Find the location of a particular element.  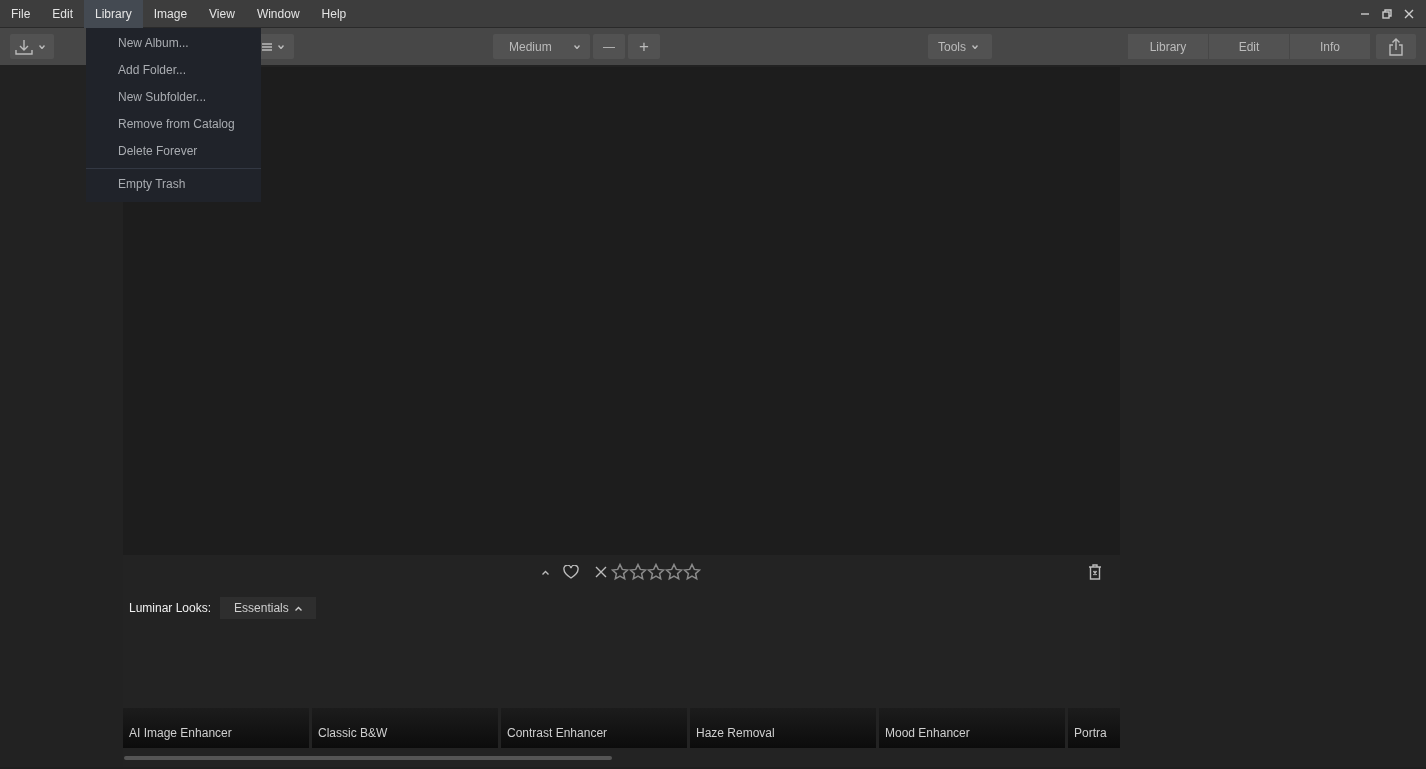

import-button is located at coordinates (32, 46).